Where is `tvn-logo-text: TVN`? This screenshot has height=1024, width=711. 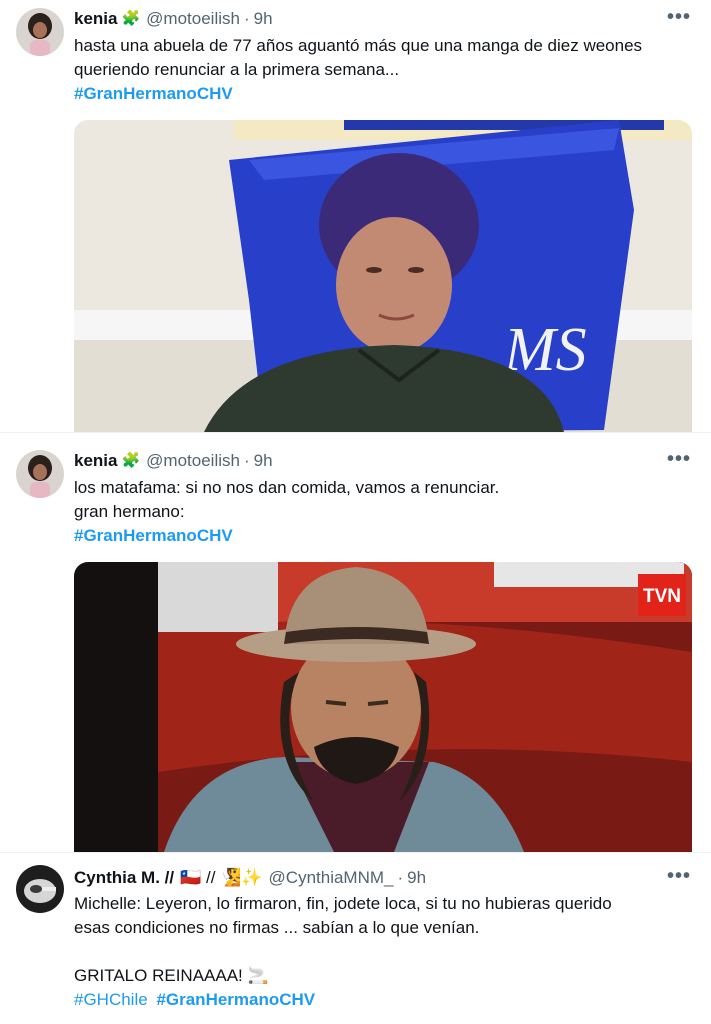
tvn-logo-text: TVN is located at coordinates (662, 596).